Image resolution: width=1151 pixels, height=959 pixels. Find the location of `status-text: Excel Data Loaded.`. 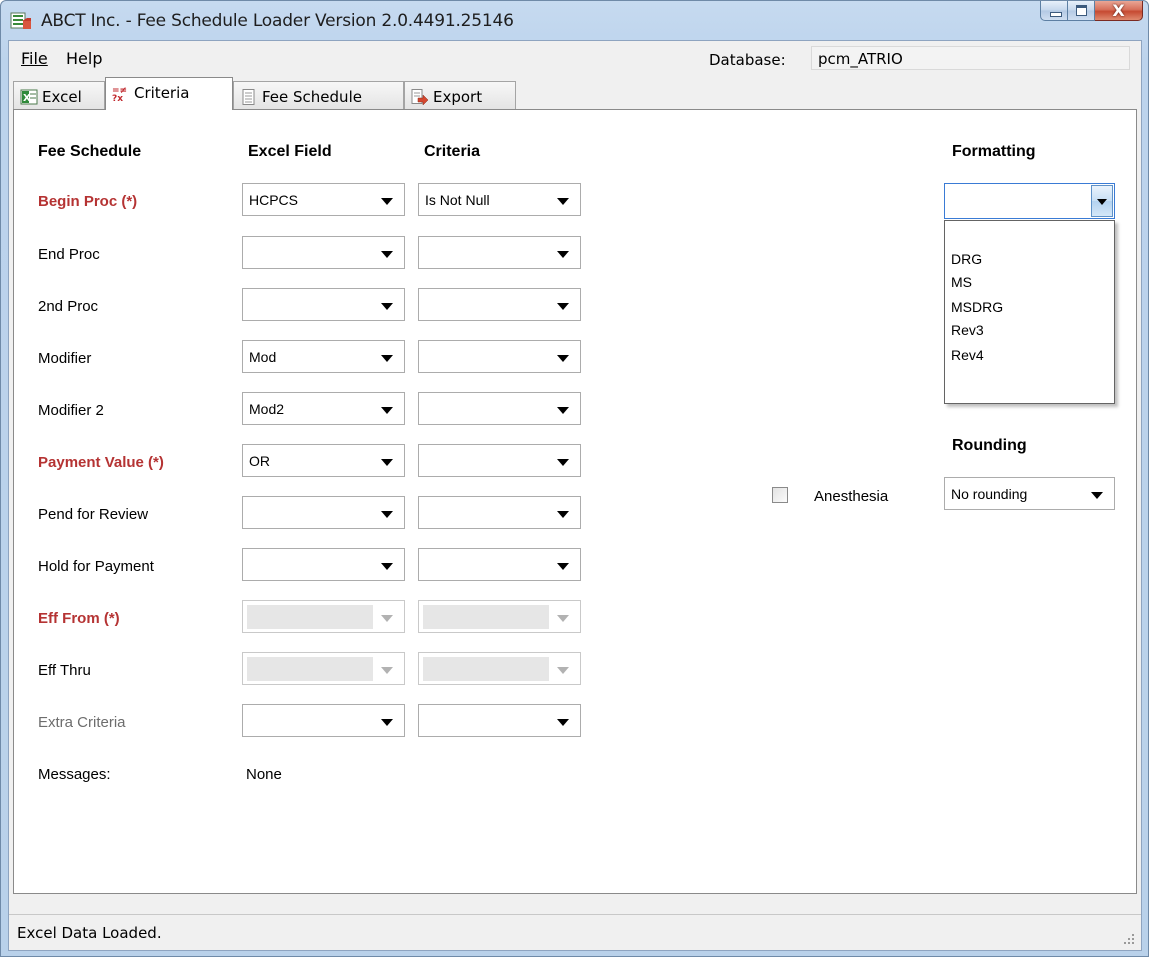

status-text: Excel Data Loaded. is located at coordinates (89, 933).